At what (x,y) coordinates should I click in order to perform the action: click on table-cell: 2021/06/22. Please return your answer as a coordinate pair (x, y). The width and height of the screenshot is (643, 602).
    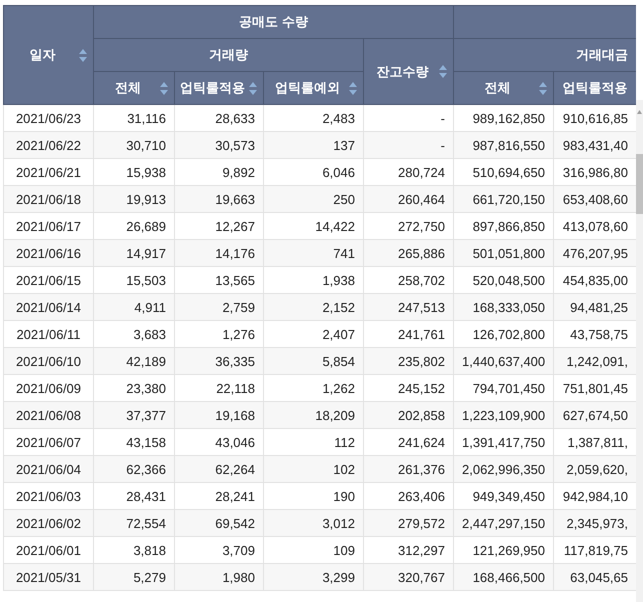
    Looking at the image, I should click on (49, 145).